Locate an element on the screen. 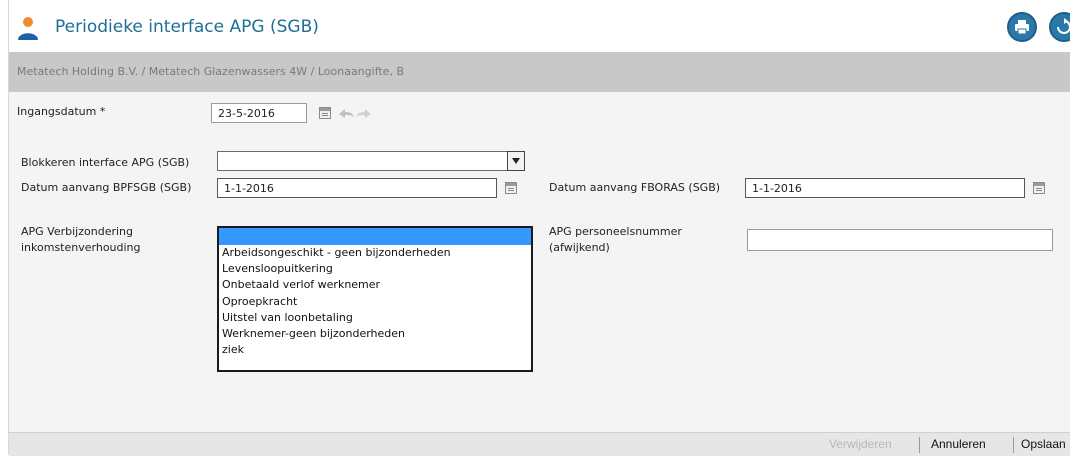 Image resolution: width=1070 pixels, height=456 pixels. undo-redo-icon is located at coordinates (355, 113).